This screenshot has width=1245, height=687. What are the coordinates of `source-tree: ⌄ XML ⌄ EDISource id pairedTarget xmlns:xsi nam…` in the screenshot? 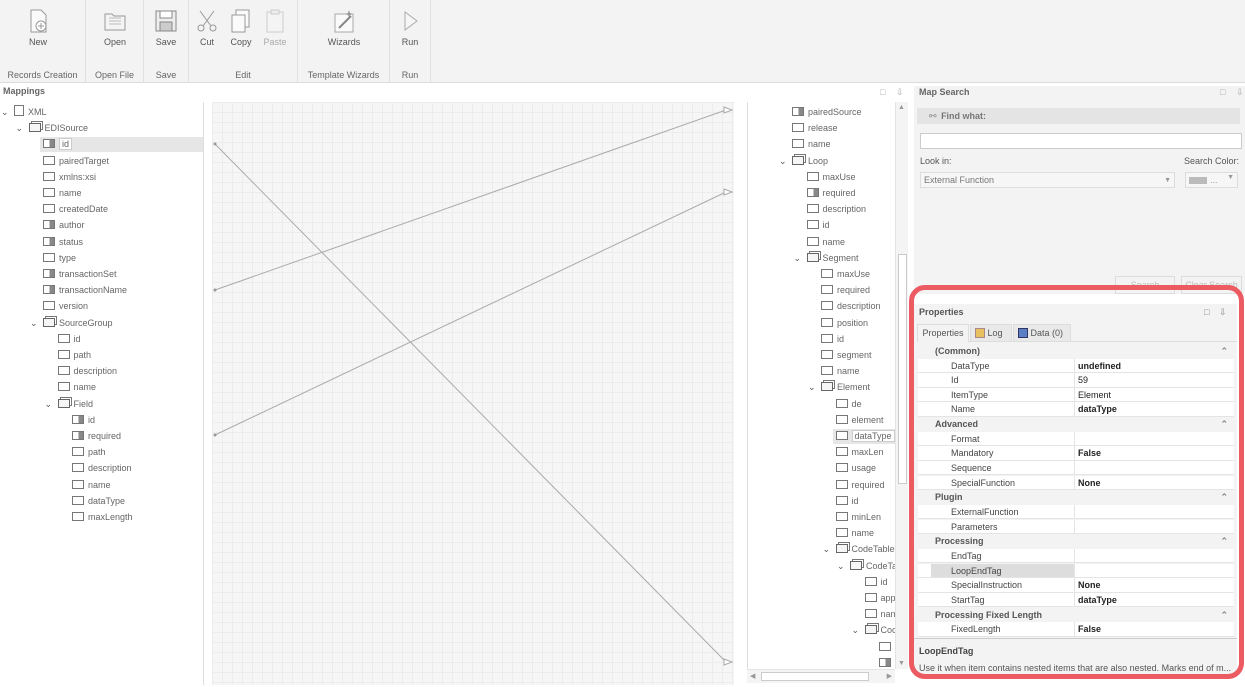 It's located at (102, 393).